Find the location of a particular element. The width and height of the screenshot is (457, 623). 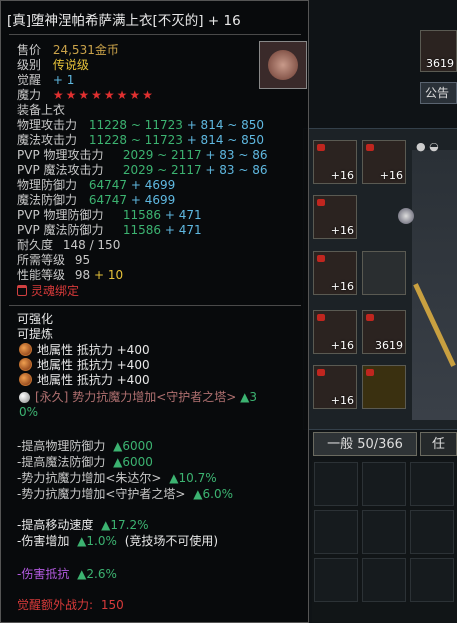

stat-label: 魔法防御力 is located at coordinates (47, 200).